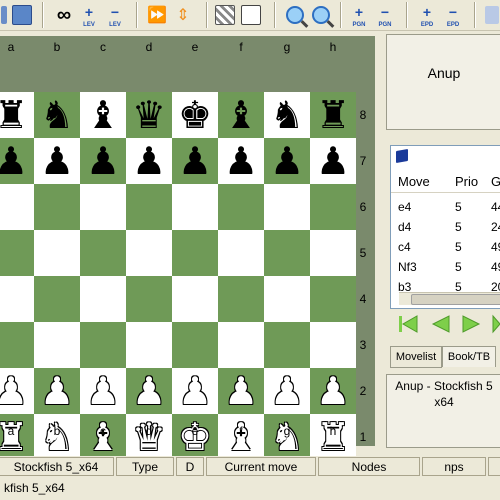 The height and width of the screenshot is (500, 500). I want to click on movelist-scrollbar, so click(449, 298).